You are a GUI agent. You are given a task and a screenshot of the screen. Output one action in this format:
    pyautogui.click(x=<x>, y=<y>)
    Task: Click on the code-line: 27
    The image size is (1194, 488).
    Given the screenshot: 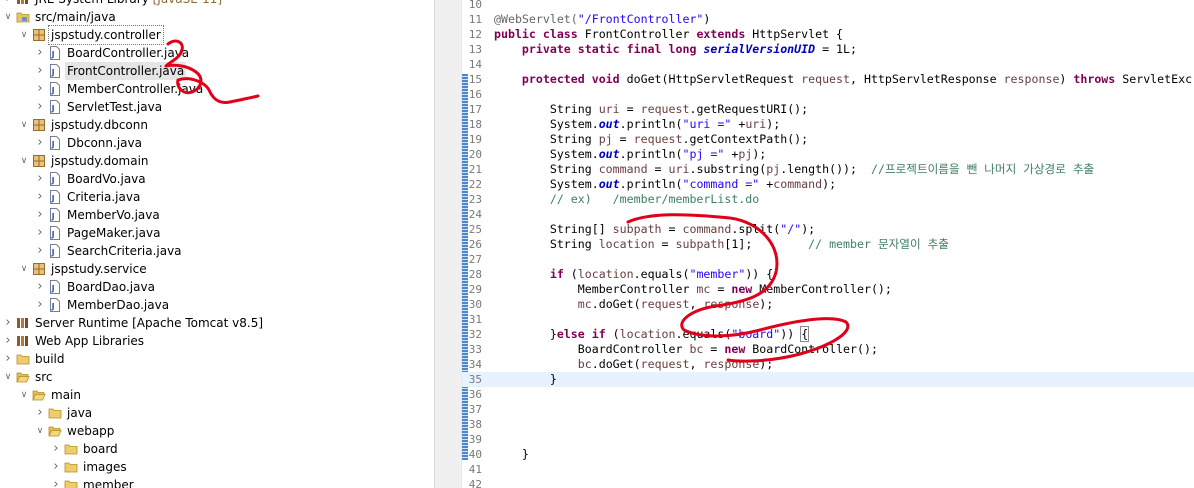 What is the action you would take?
    pyautogui.click(x=828, y=259)
    